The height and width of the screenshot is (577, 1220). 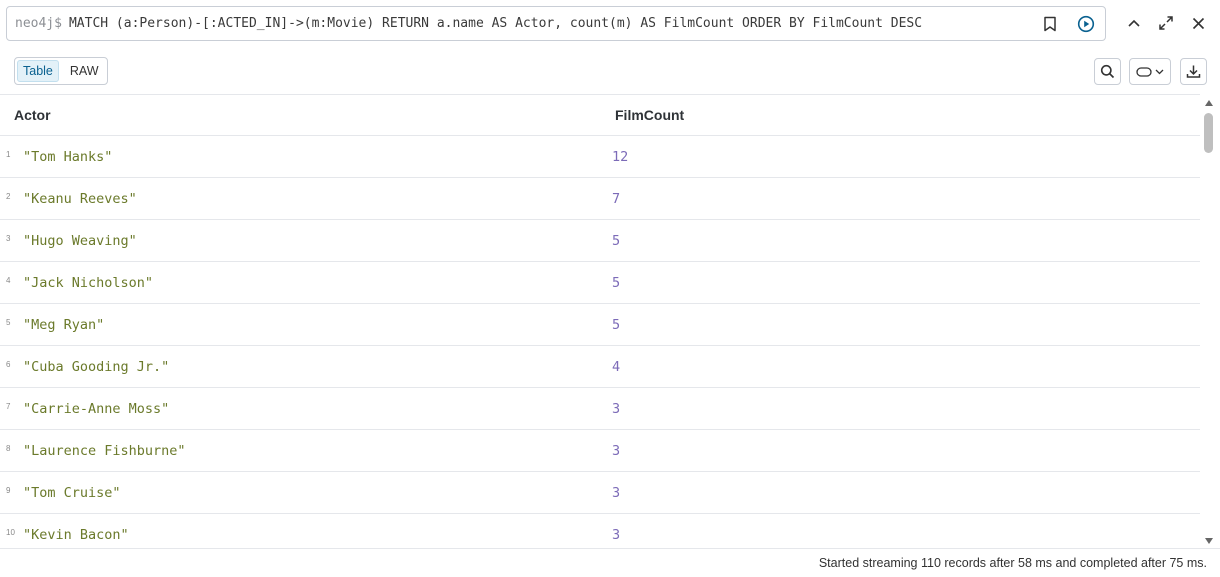 I want to click on table-row: 4 "Jack Nicholson" 5, so click(x=600, y=283).